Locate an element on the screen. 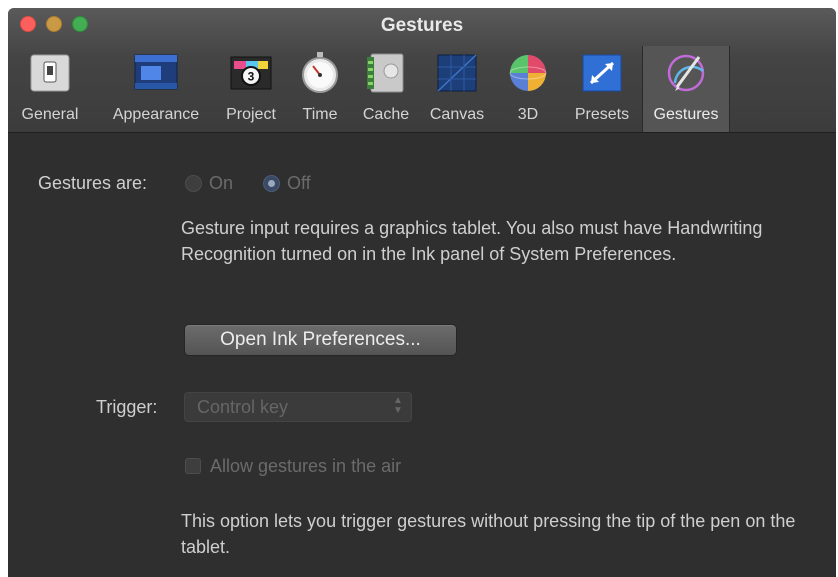 This screenshot has width=838, height=577. chevron-updown-icon: ▲ ▼ is located at coordinates (398, 405).